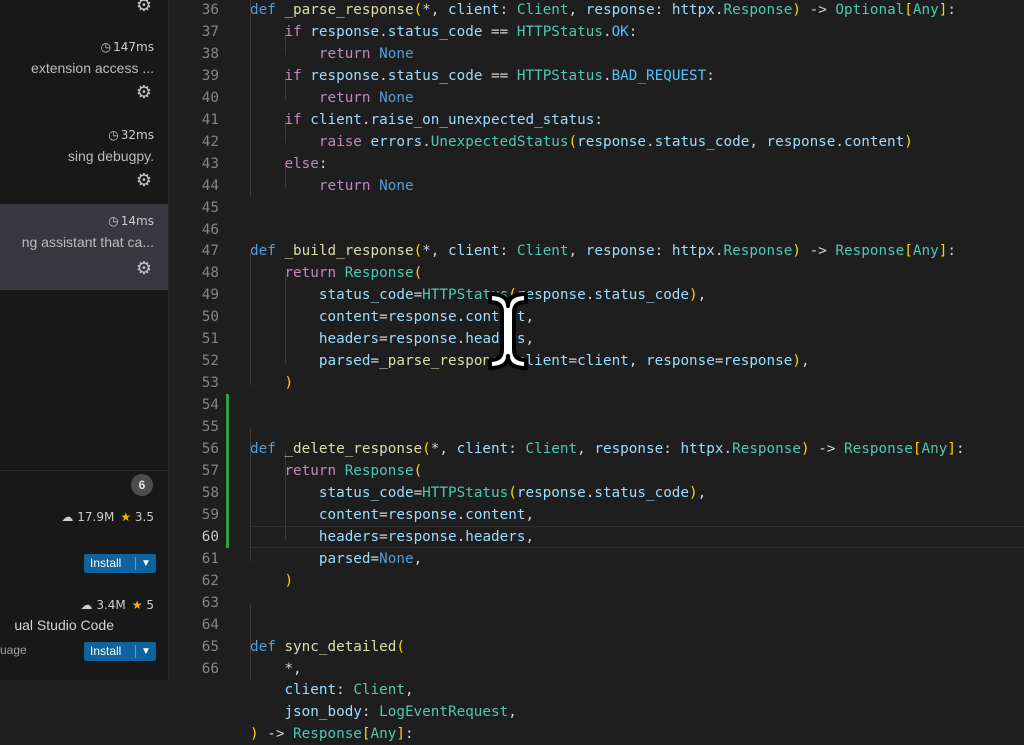  Describe the element at coordinates (67, 517) in the screenshot. I see `cloud-download-icon: ☁` at that location.